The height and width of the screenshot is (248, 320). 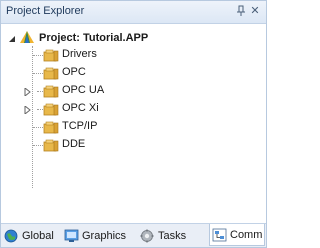 I want to click on tab-global: Global, so click(x=29, y=236).